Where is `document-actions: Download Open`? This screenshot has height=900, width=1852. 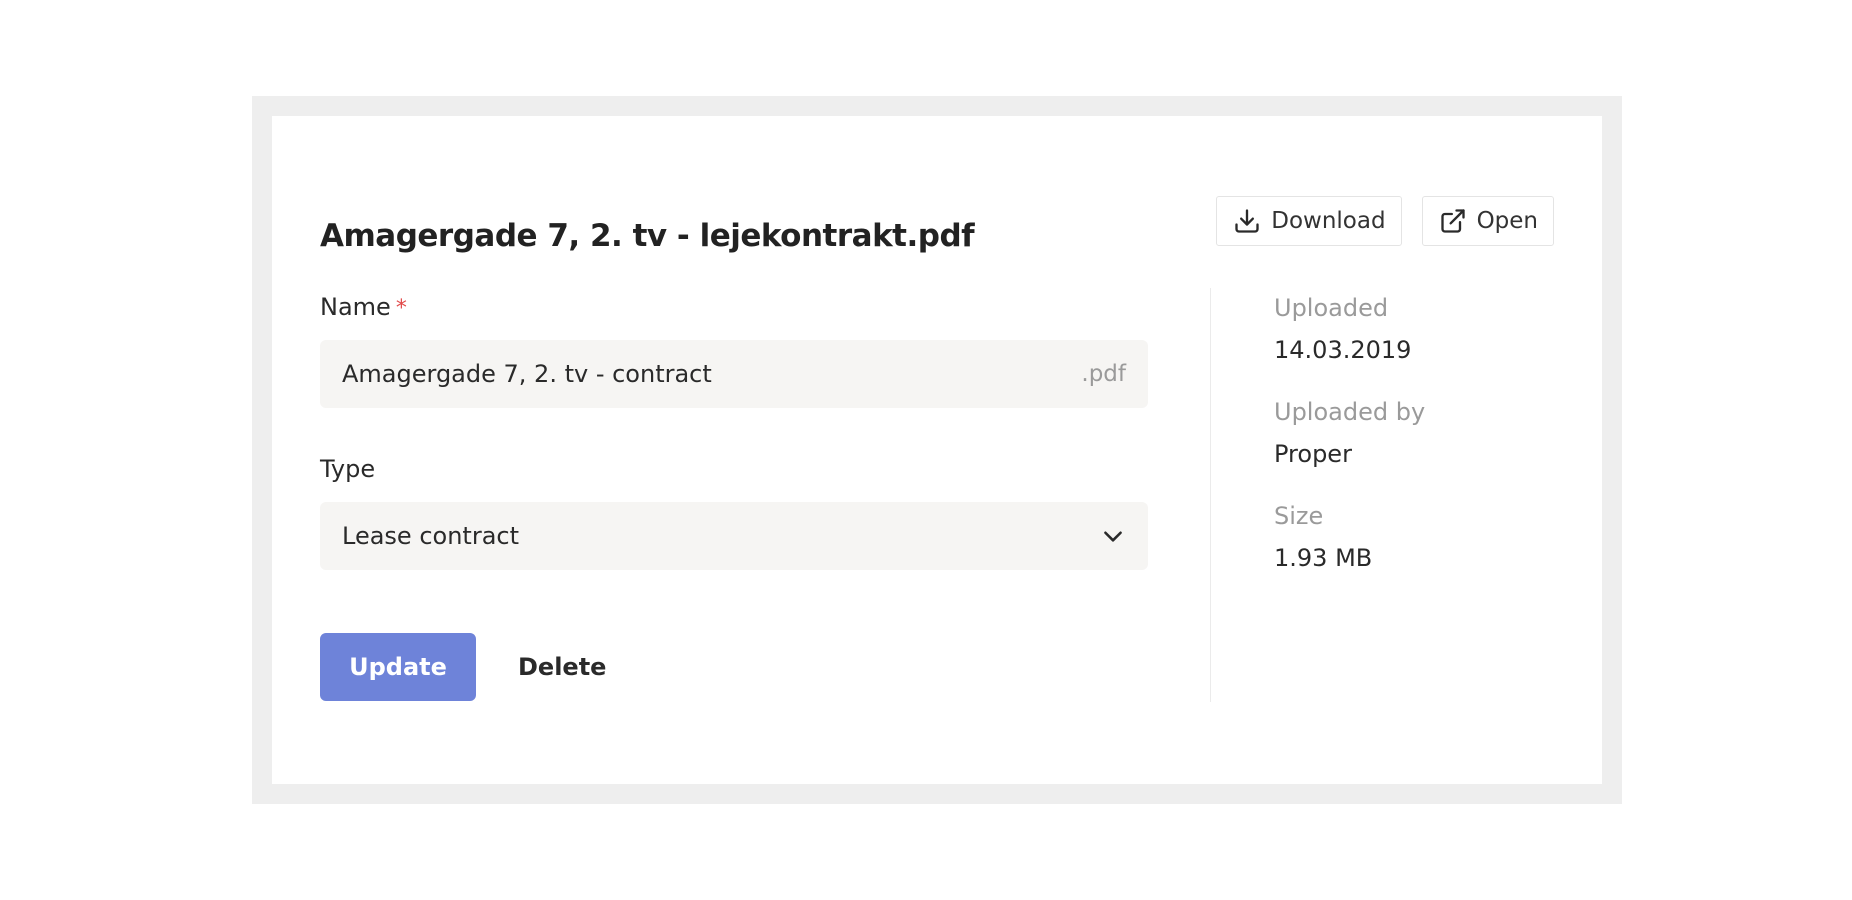
document-actions: Download Open is located at coordinates (1385, 221).